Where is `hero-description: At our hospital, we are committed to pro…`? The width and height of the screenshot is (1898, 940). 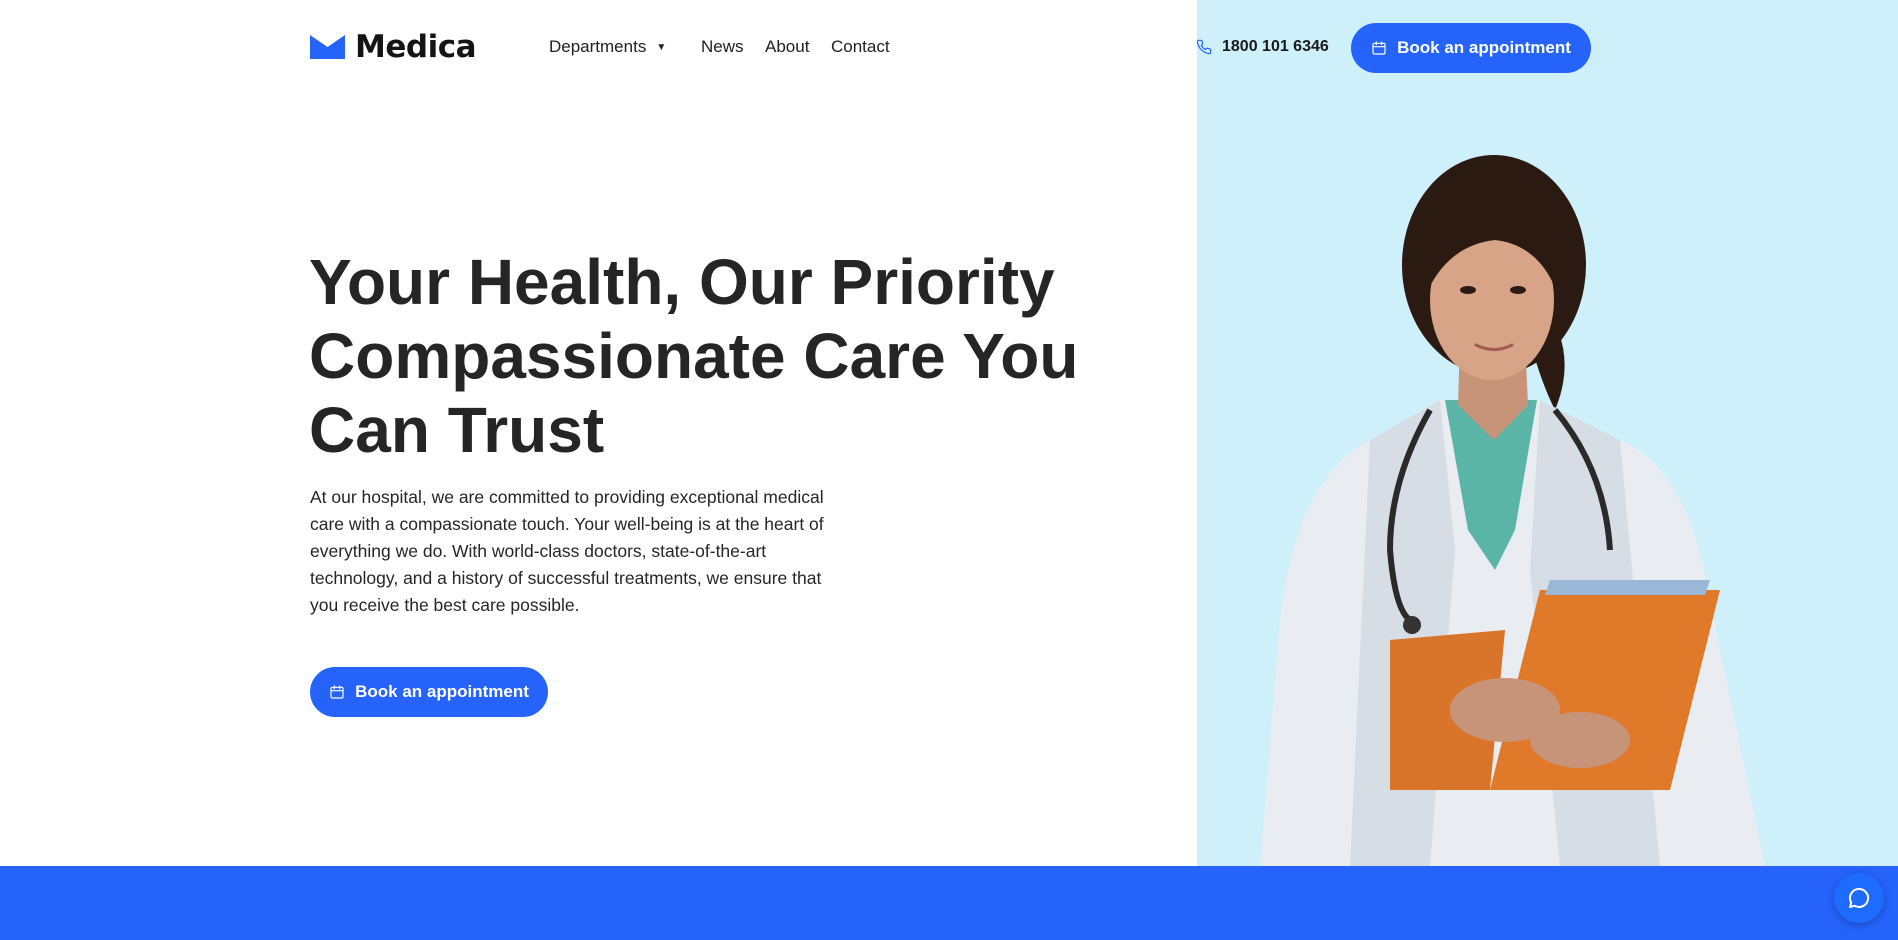
hero-description: At our hospital, we are committed to pro… is located at coordinates (567, 551).